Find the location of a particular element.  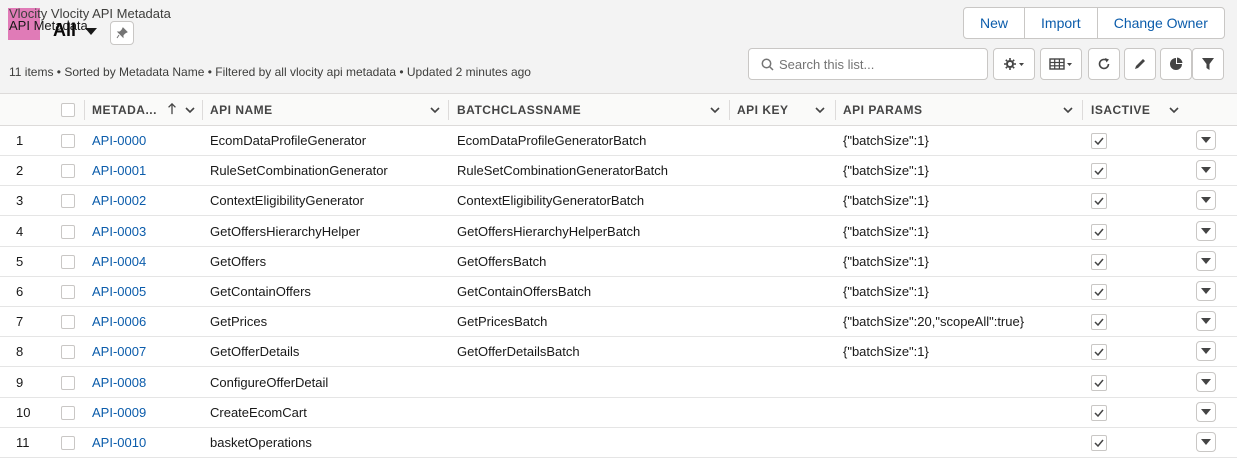

record-name-link: API-0001 is located at coordinates (119, 171).